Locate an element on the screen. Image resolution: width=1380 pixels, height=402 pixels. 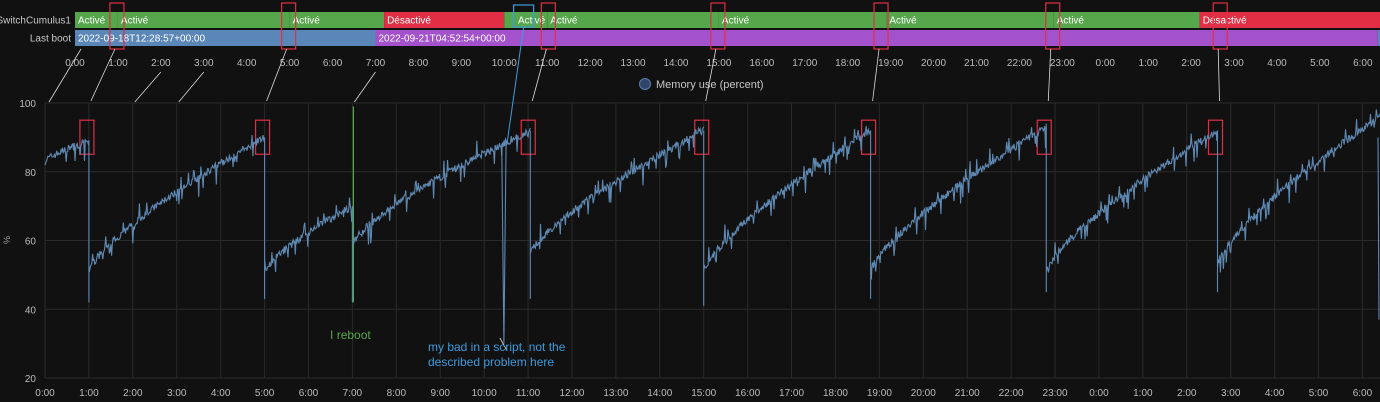
script-note-line: described problem here is located at coordinates (491, 362).